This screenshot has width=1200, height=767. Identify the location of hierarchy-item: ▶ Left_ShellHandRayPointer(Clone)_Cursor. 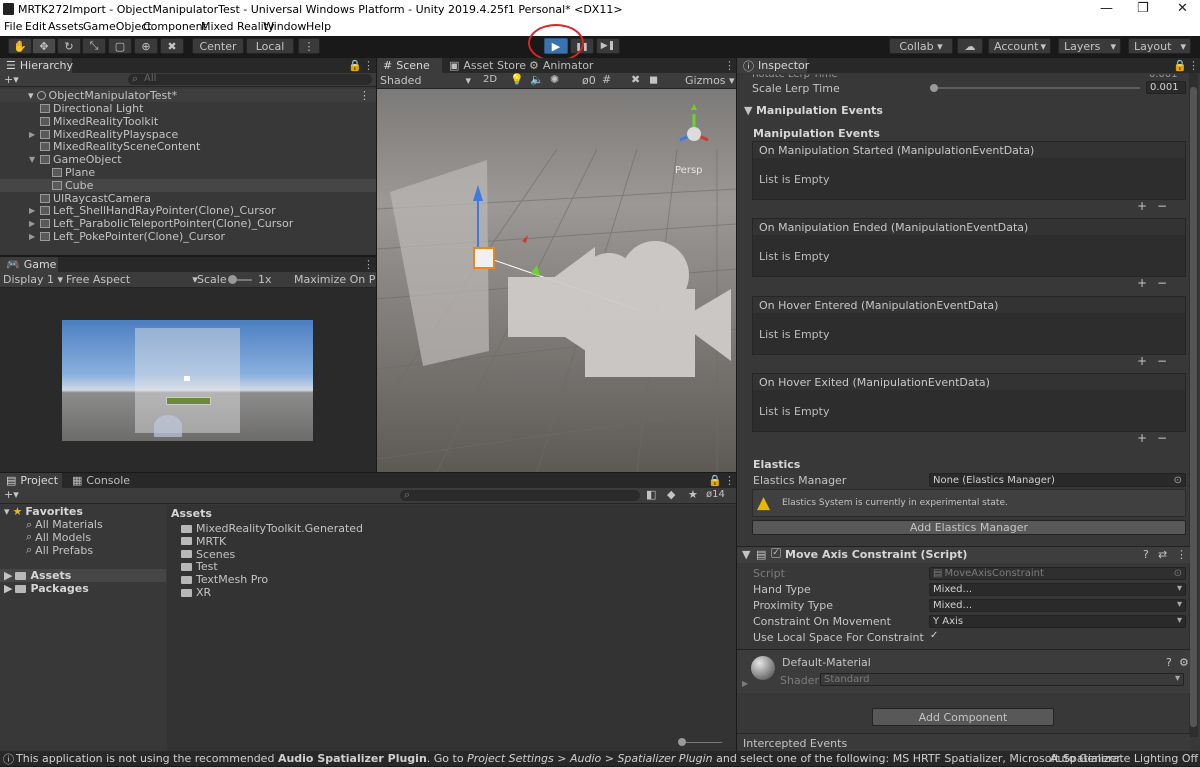
(188, 210).